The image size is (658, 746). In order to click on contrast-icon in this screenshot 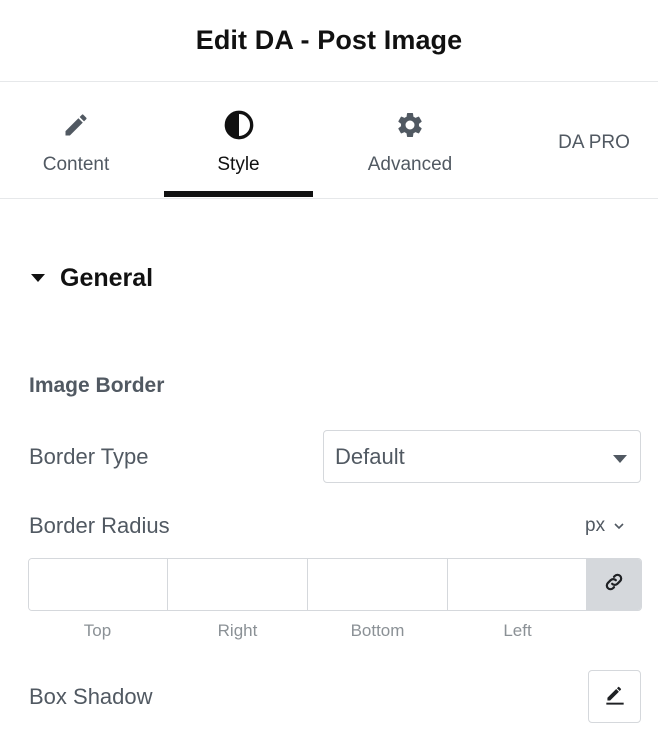, I will do `click(239, 125)`.